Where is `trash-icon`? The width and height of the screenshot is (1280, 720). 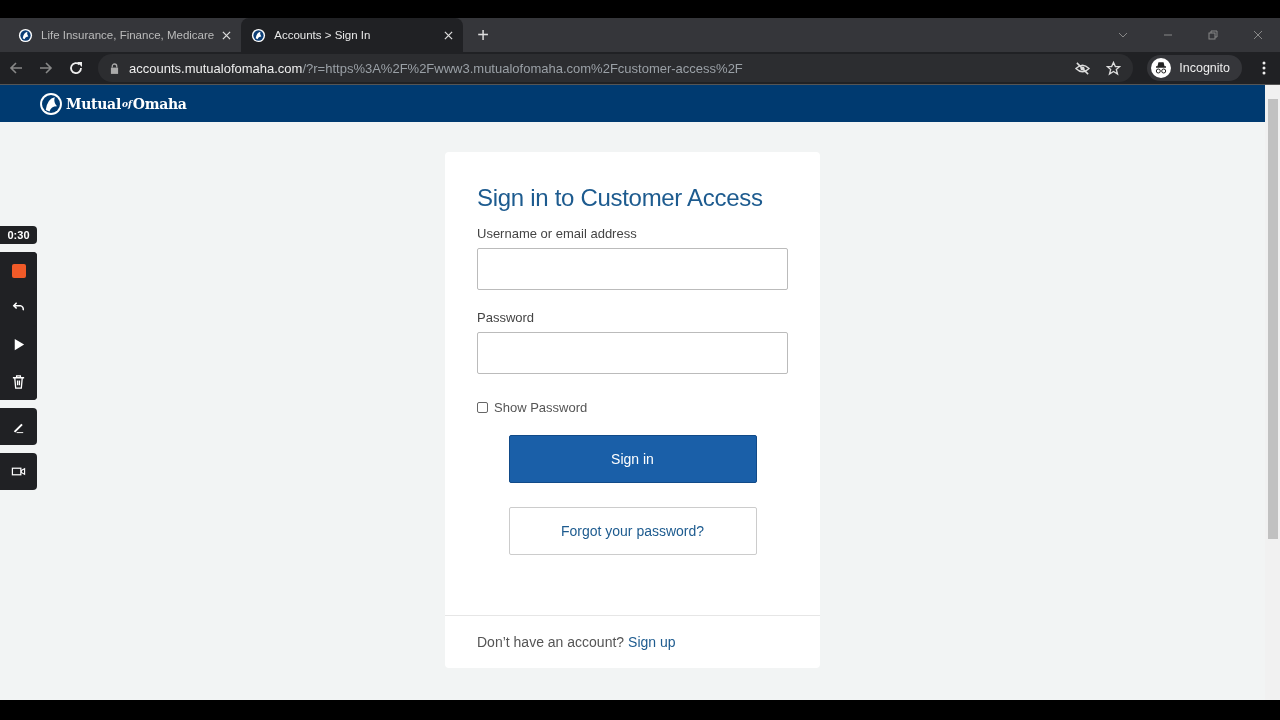
trash-icon is located at coordinates (18, 381).